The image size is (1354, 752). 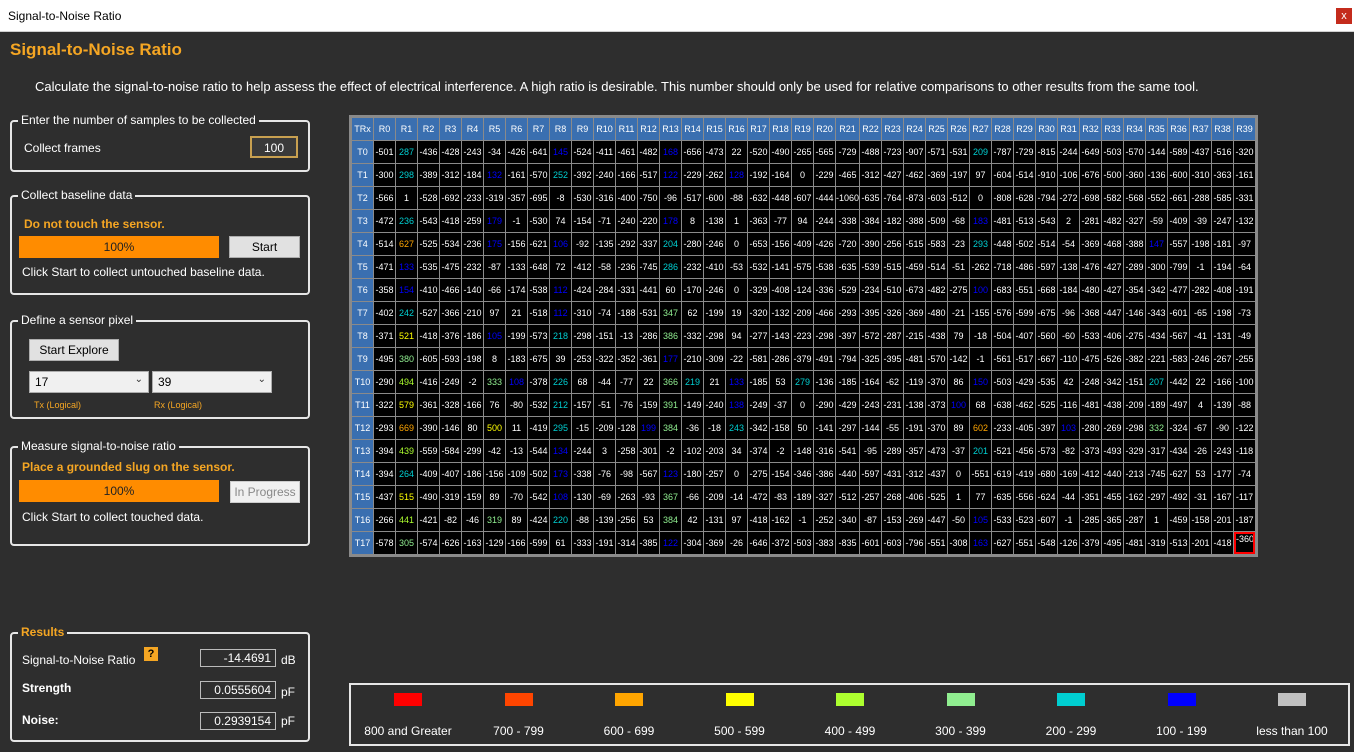 I want to click on grid-cell: -363, so click(x=1223, y=175).